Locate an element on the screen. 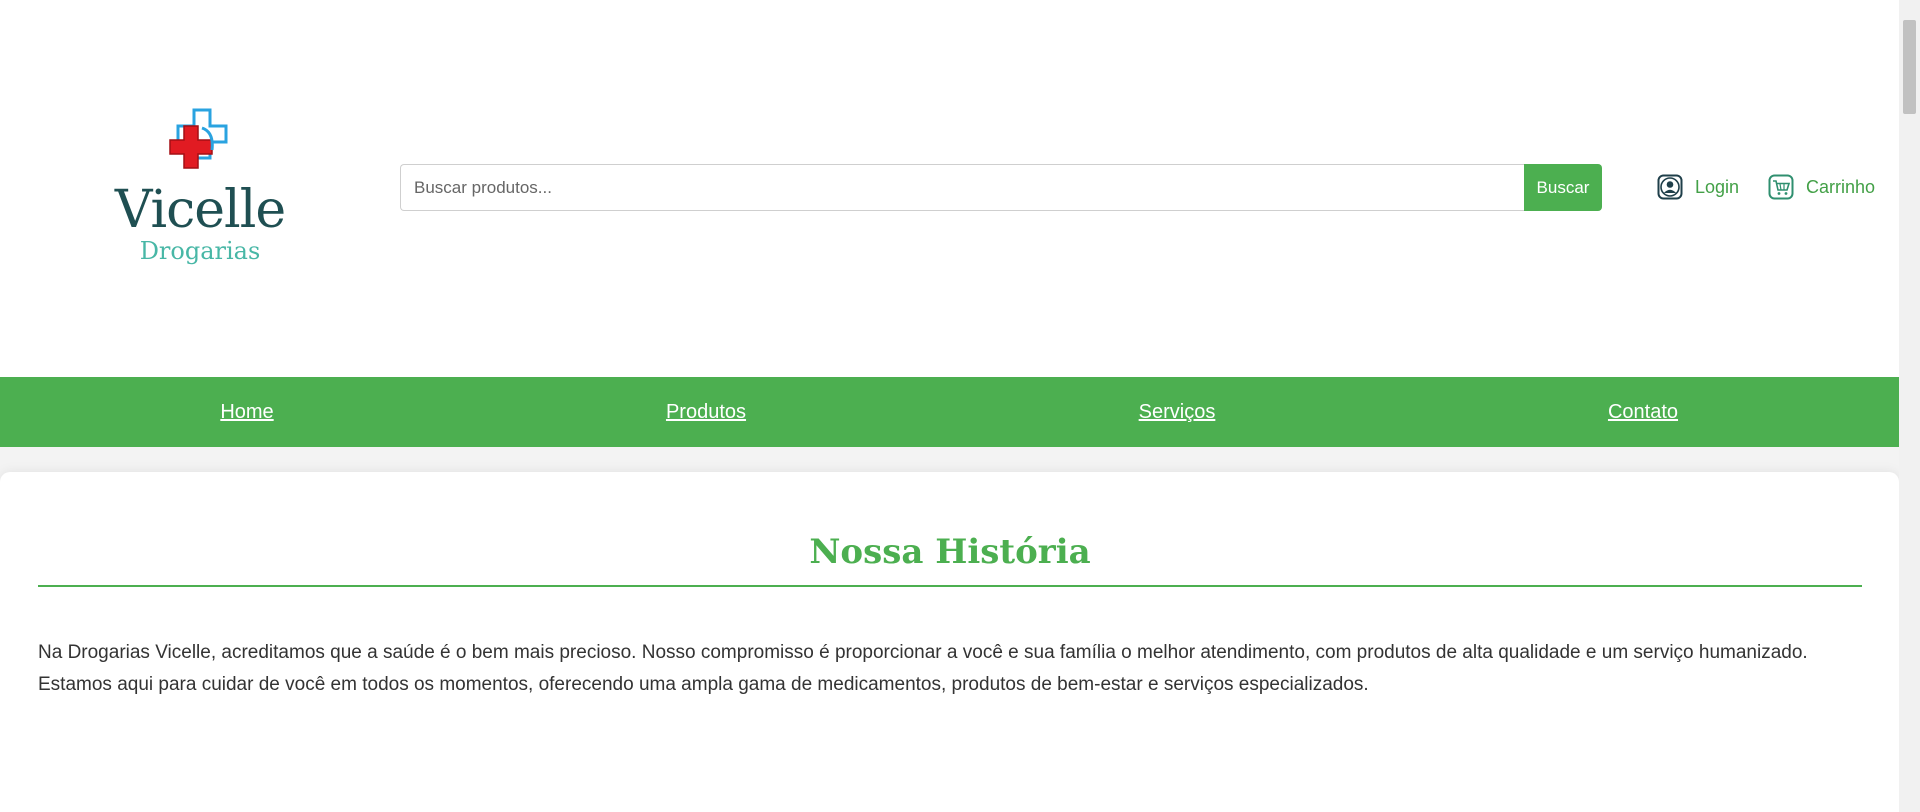  cart-link: Carrinho is located at coordinates (1821, 187).